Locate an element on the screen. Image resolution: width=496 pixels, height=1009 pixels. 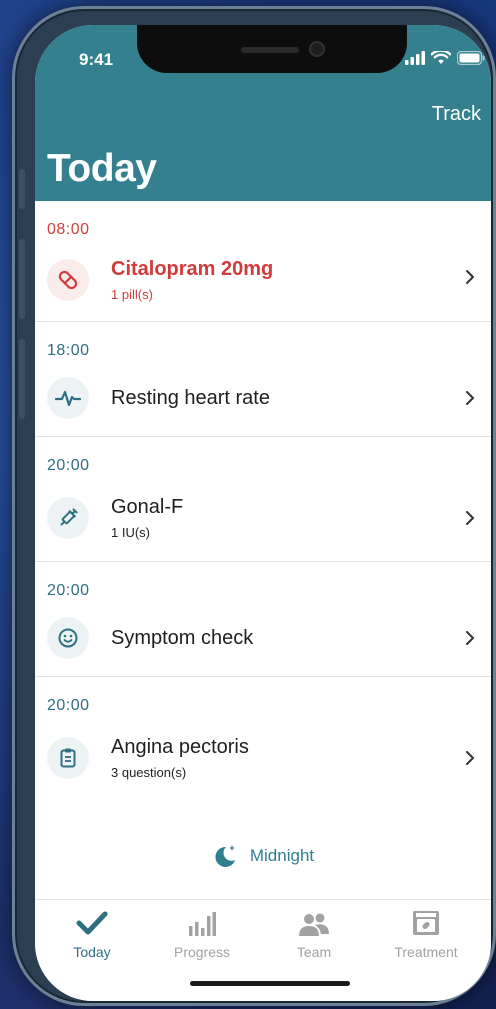
item-title: Angina pectoris is located at coordinates (180, 747).